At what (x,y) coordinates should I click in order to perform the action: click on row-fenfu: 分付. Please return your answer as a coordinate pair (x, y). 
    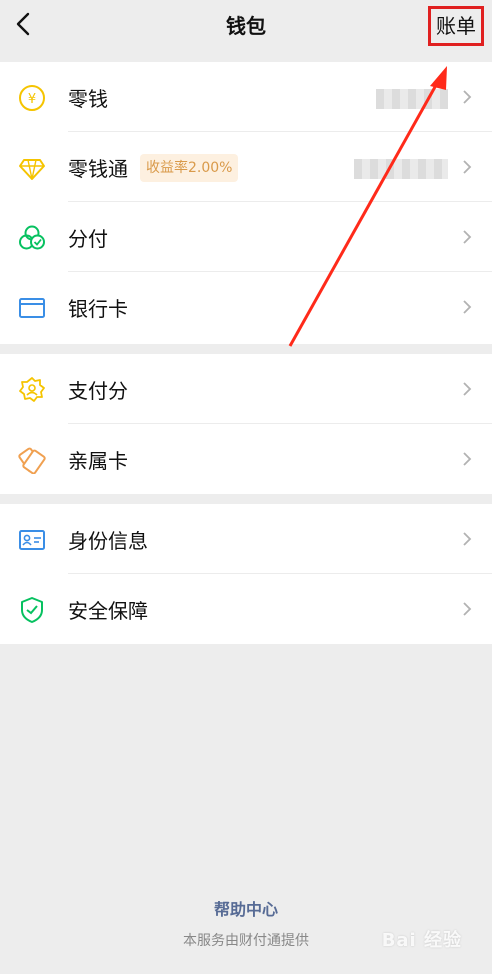
    Looking at the image, I should click on (246, 237).